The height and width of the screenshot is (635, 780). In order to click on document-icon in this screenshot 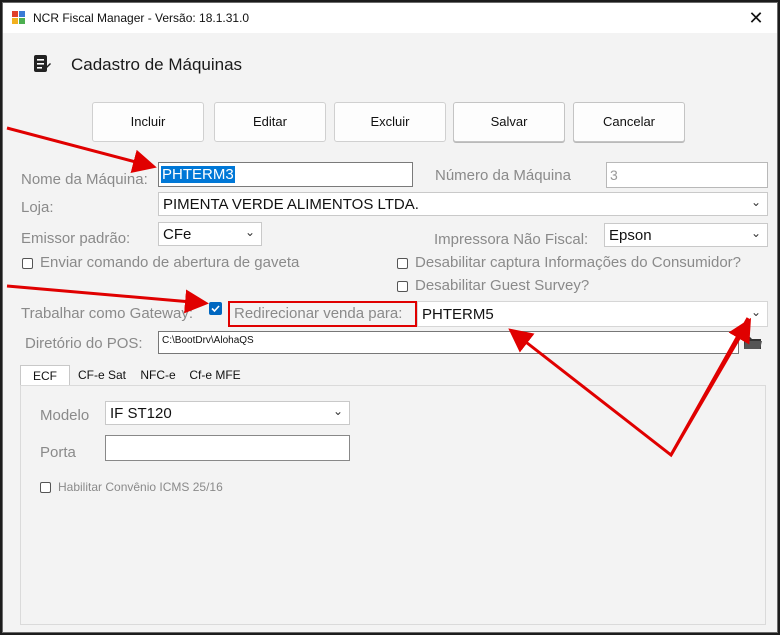, I will do `click(42, 63)`.